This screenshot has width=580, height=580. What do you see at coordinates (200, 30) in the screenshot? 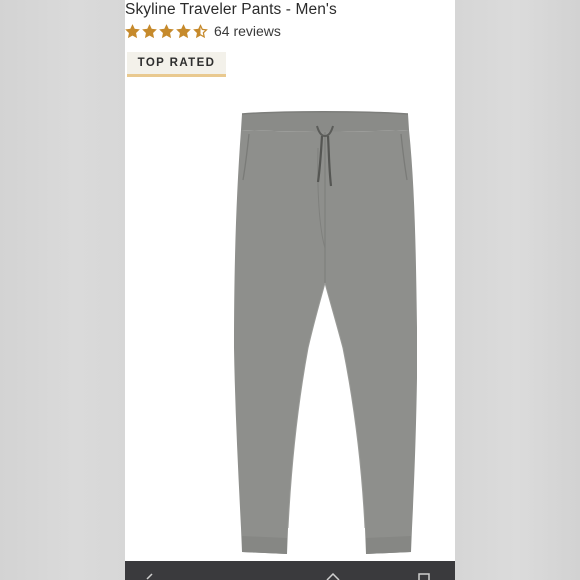
I see `star-half-icon` at bounding box center [200, 30].